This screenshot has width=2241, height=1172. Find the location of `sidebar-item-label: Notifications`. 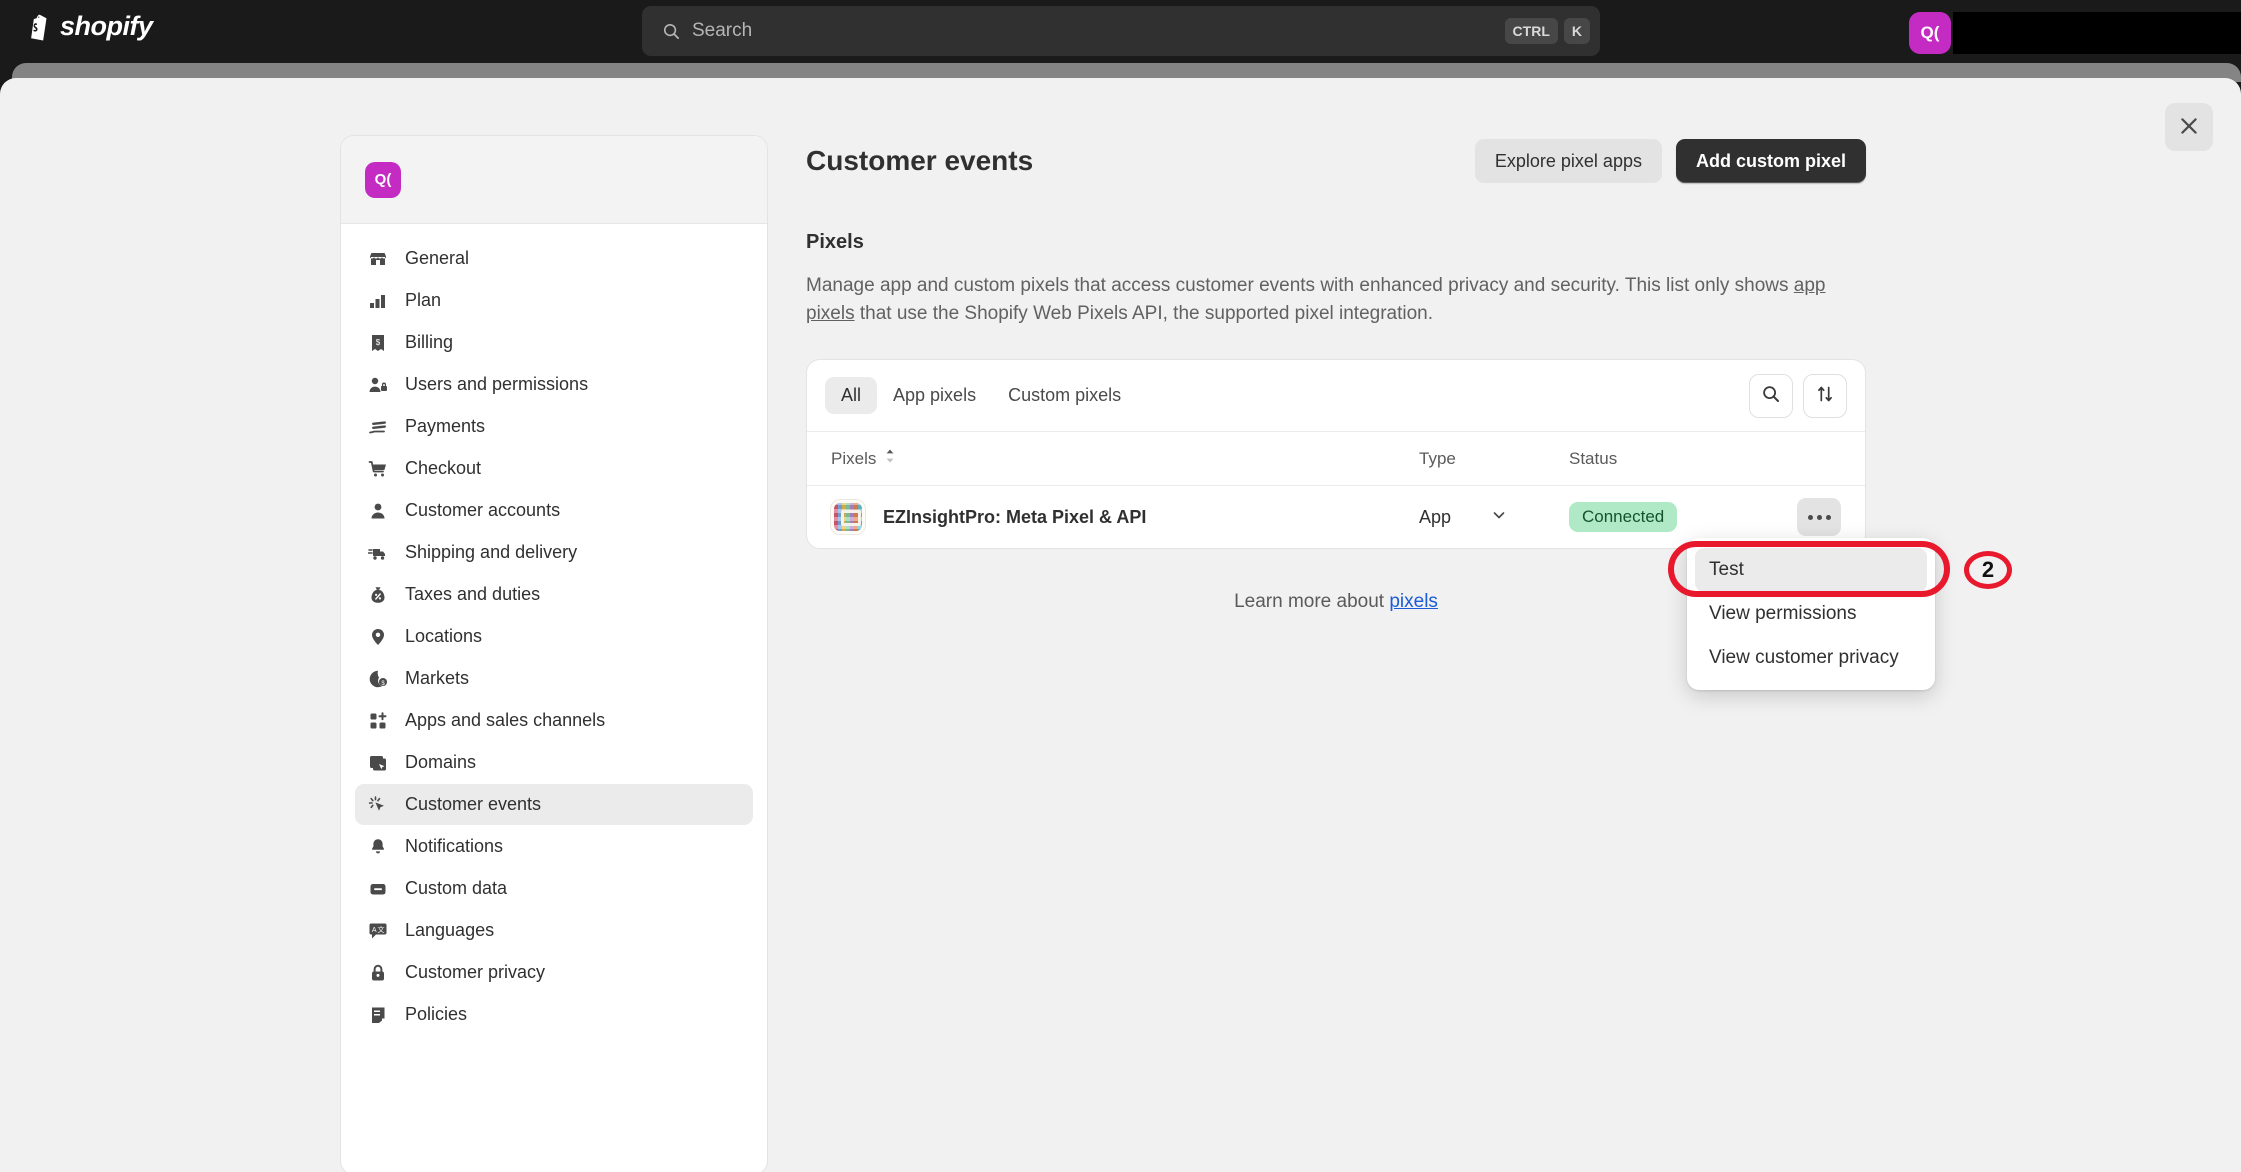

sidebar-item-label: Notifications is located at coordinates (454, 846).